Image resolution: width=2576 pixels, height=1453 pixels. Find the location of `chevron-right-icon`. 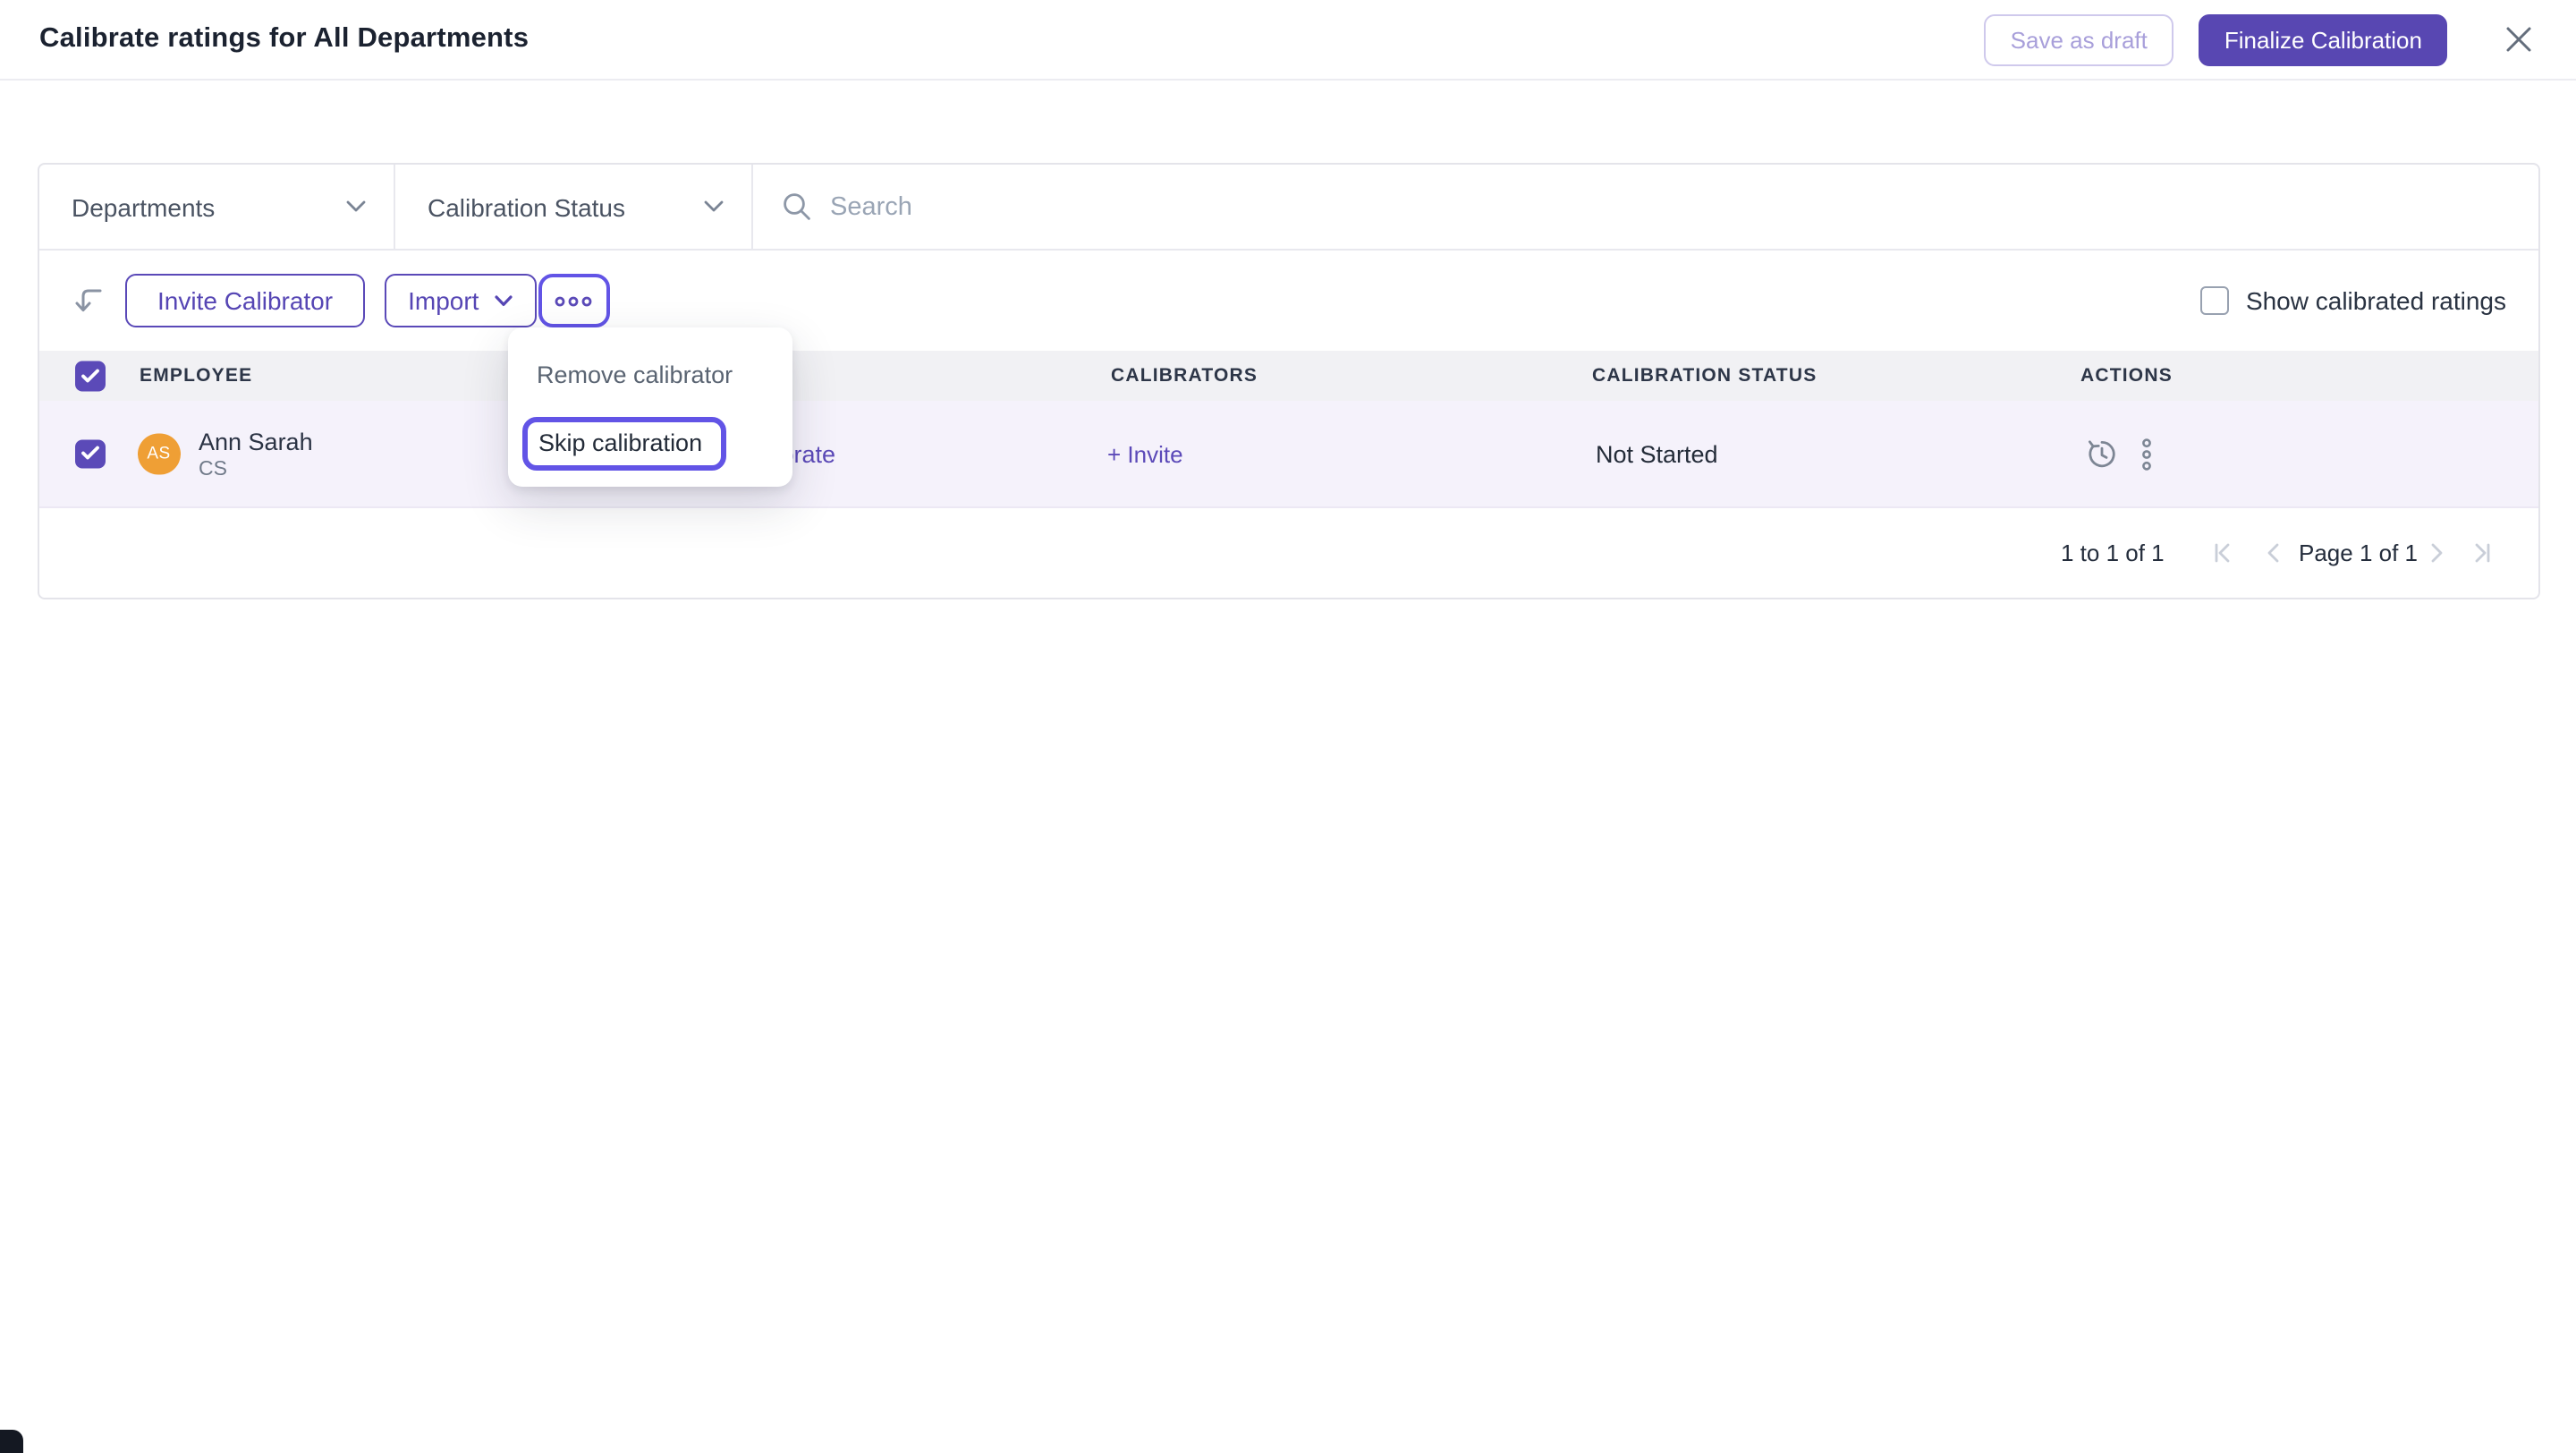

chevron-right-icon is located at coordinates (2436, 553).